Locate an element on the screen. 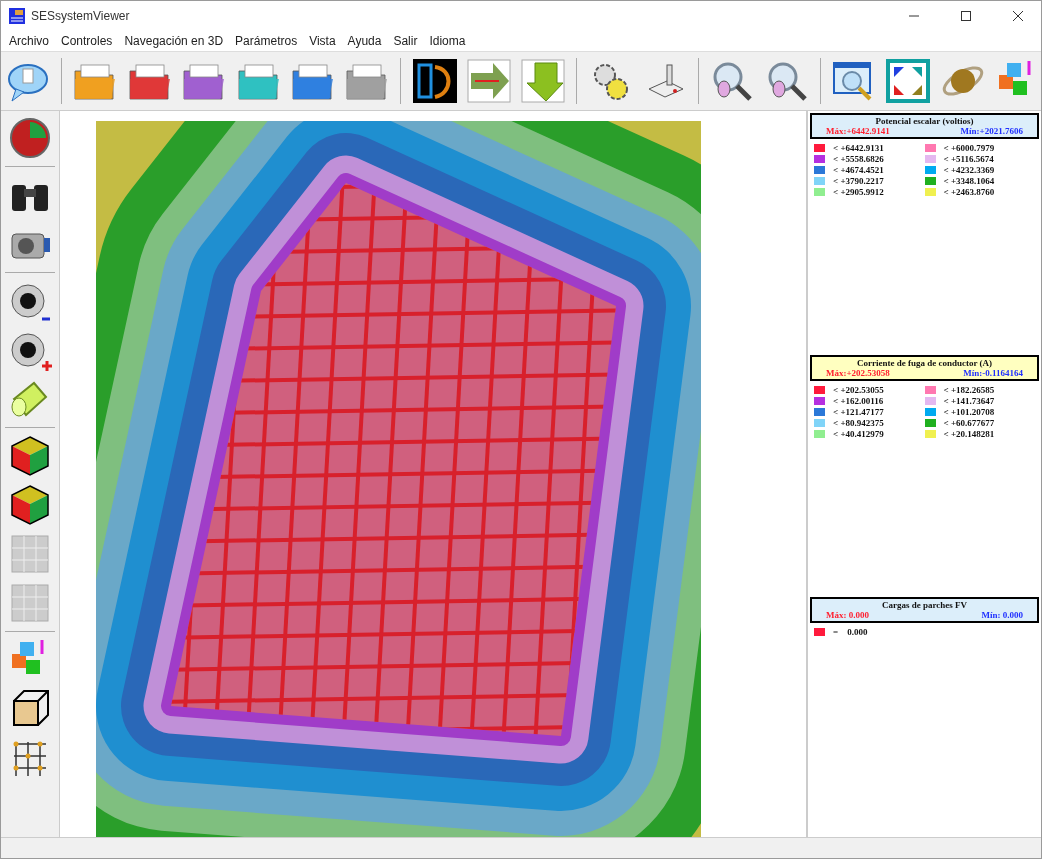 This screenshot has height=859, width=1042. legend-label: < +182.26585 is located at coordinates (969, 389).